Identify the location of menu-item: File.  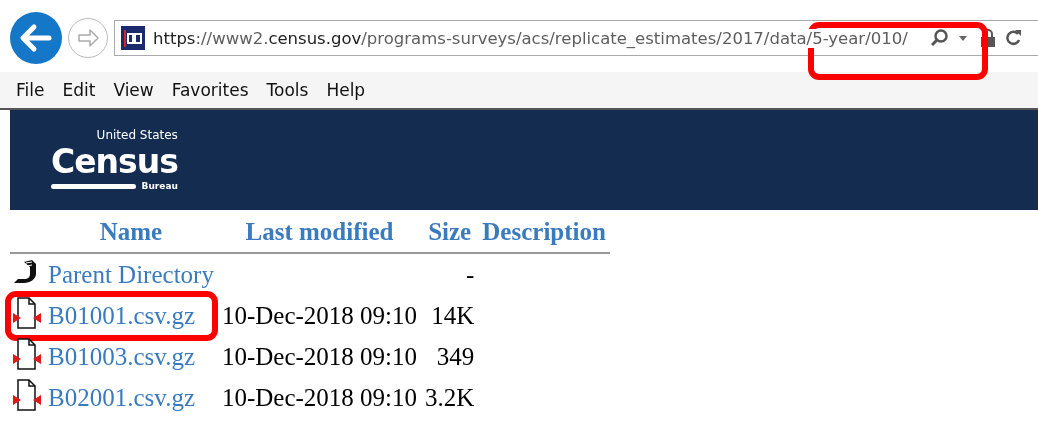
(31, 90).